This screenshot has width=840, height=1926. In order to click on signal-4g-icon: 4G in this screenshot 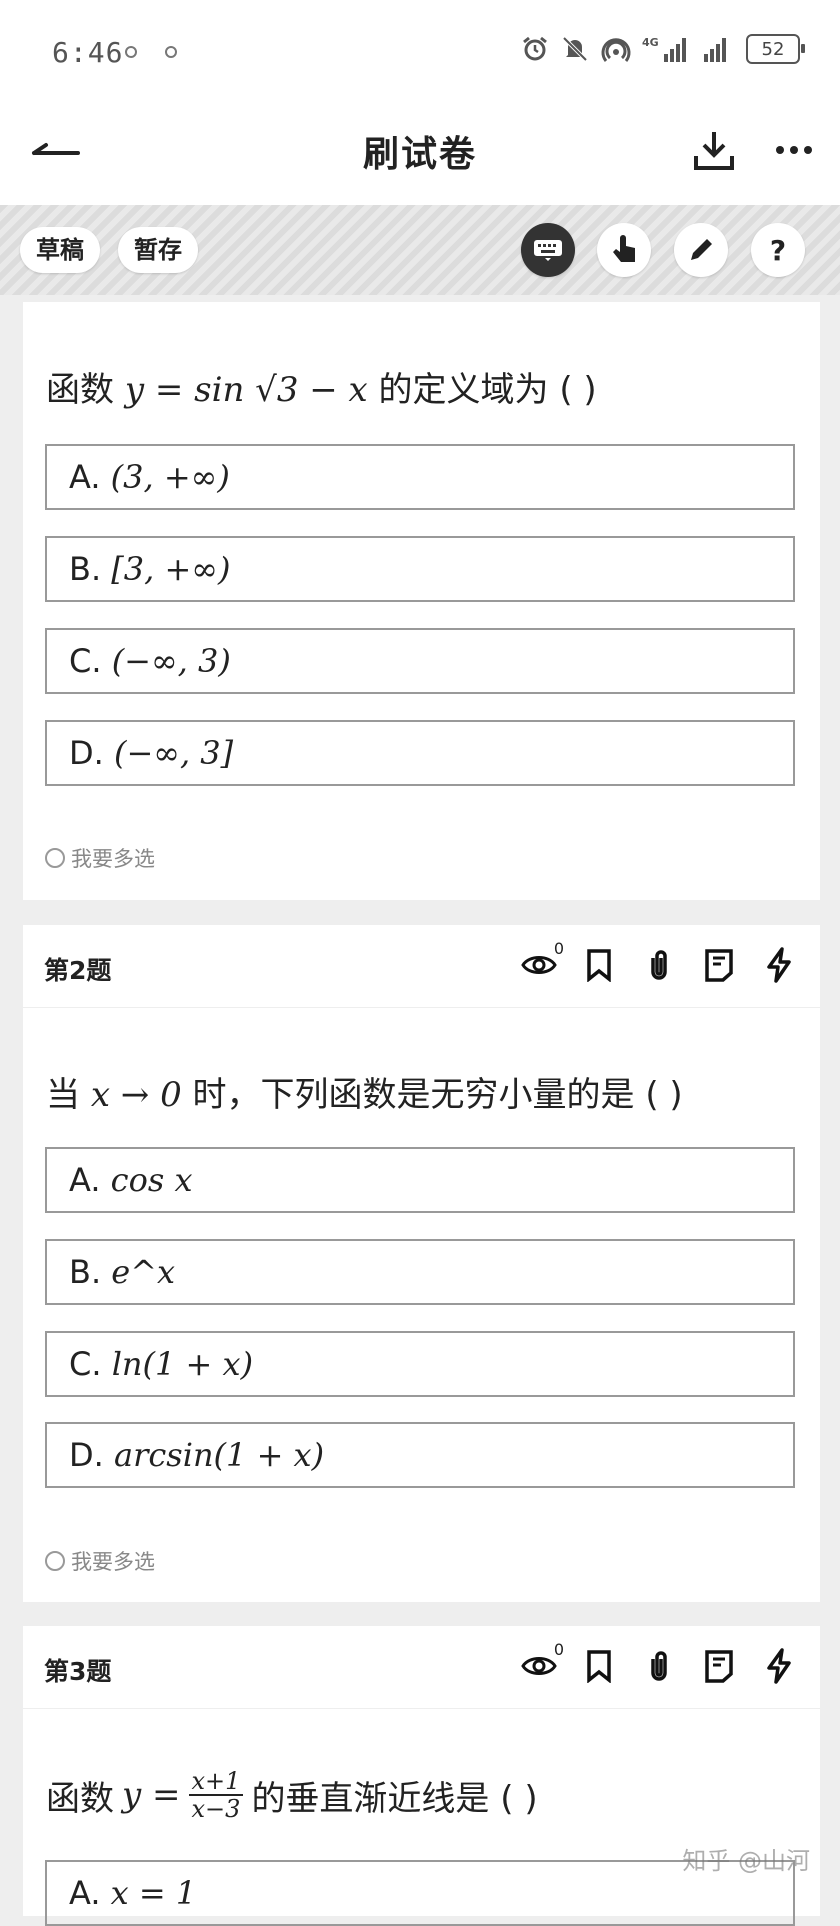, I will do `click(664, 49)`.